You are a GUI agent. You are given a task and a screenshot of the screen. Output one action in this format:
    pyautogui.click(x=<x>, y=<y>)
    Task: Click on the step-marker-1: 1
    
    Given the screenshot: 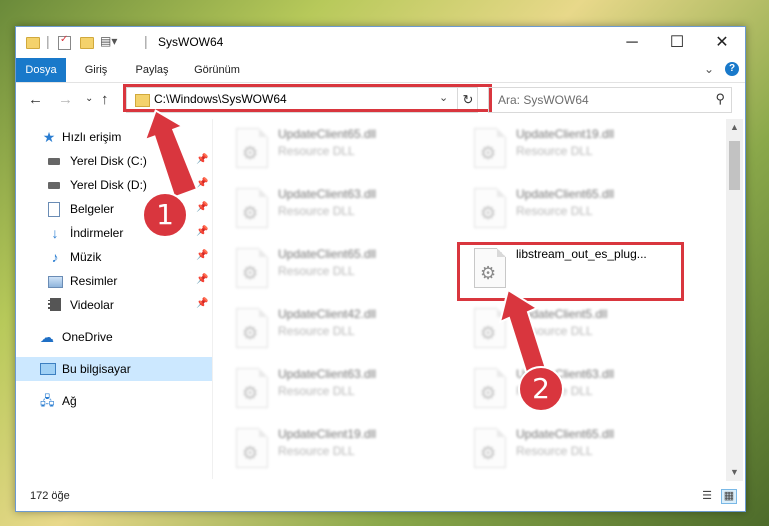 What is the action you would take?
    pyautogui.click(x=165, y=215)
    